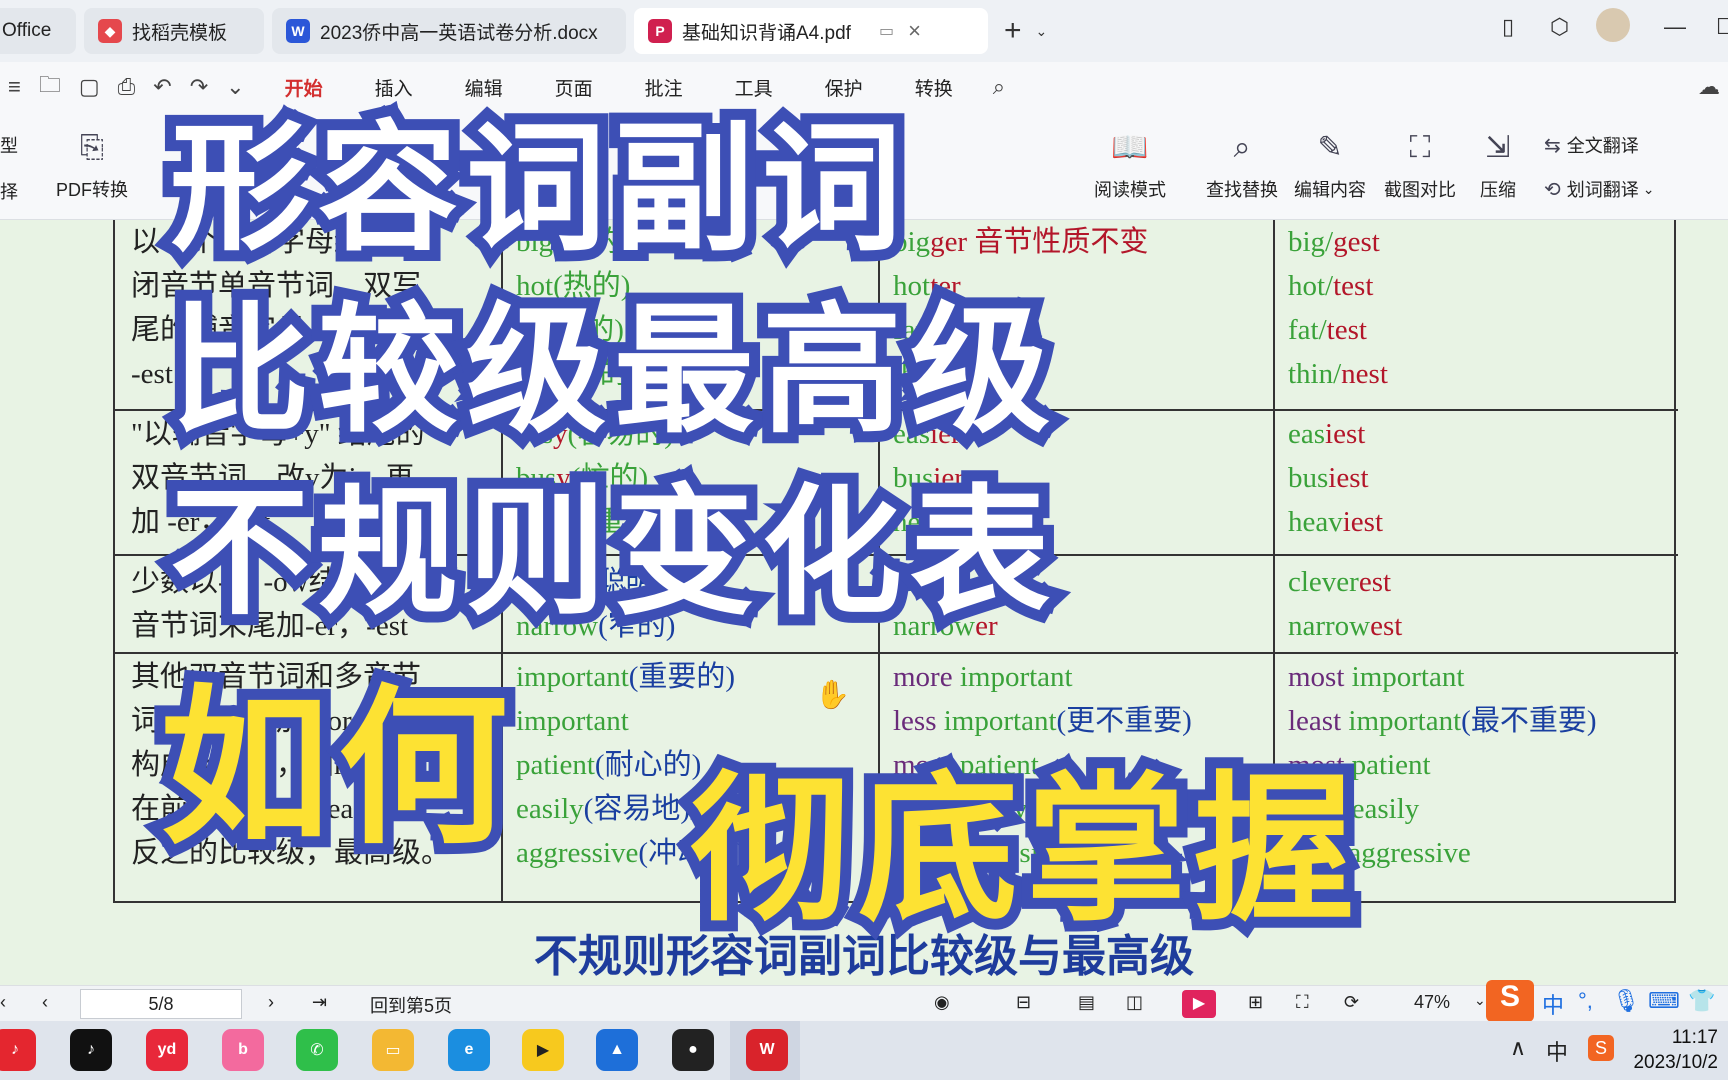 The height and width of the screenshot is (1080, 1728). Describe the element at coordinates (550, 809) in the screenshot. I see `word-text: easily` at that location.